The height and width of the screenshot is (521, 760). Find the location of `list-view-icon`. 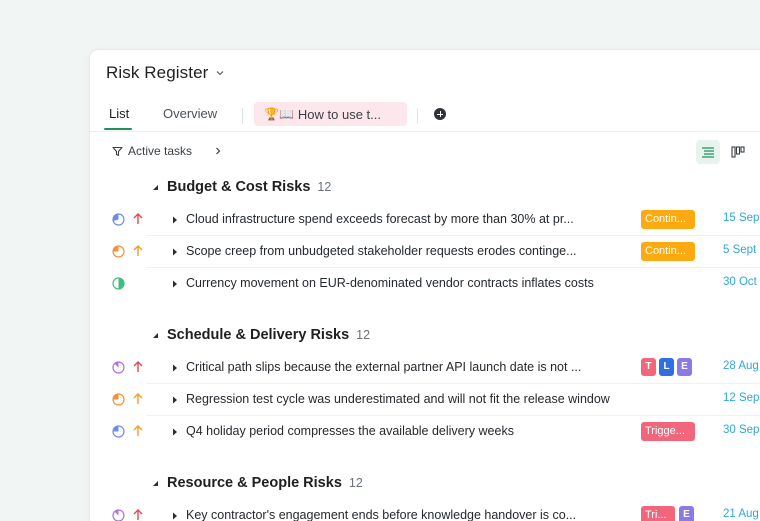

list-view-icon is located at coordinates (708, 152).